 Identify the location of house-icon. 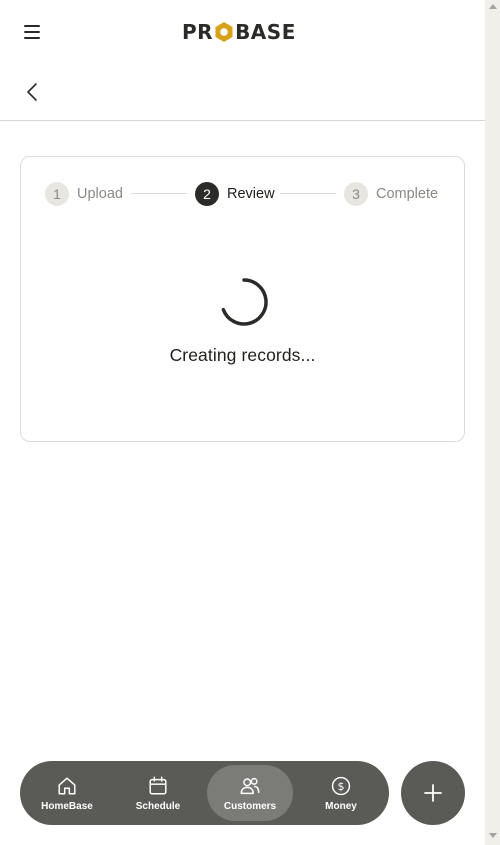
(67, 785).